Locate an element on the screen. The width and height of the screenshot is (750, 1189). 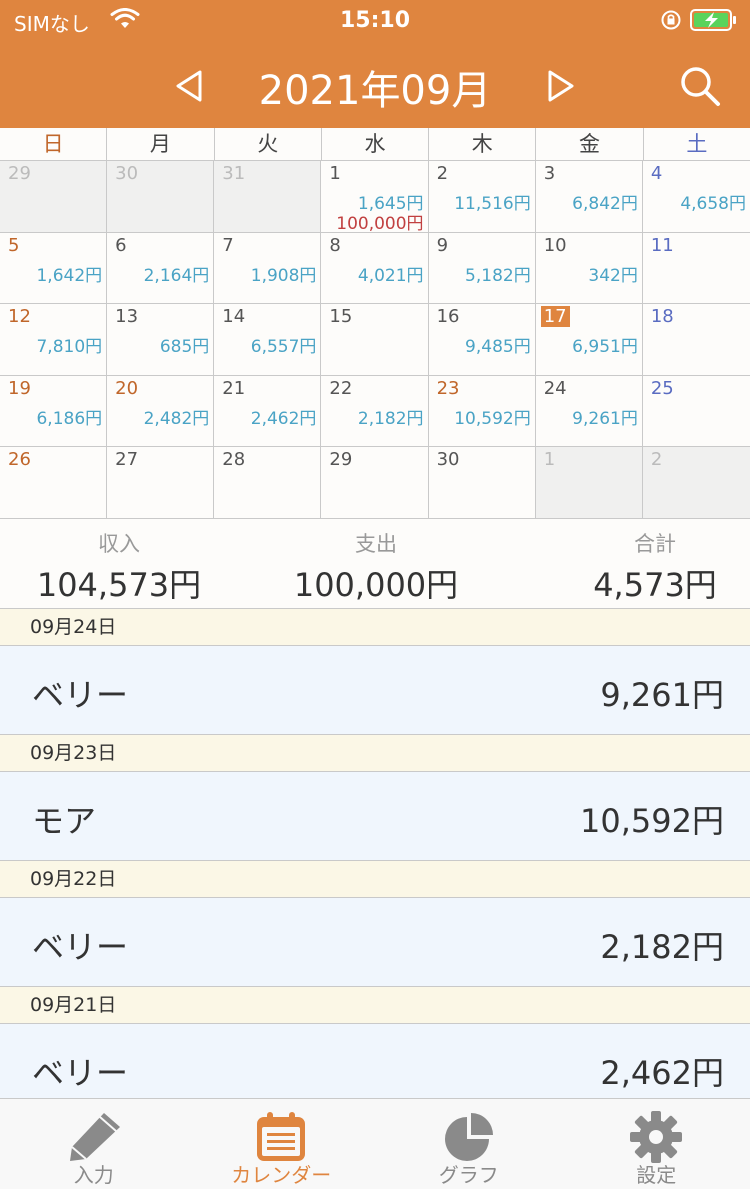
weekday-sat: 土 is located at coordinates (697, 144).